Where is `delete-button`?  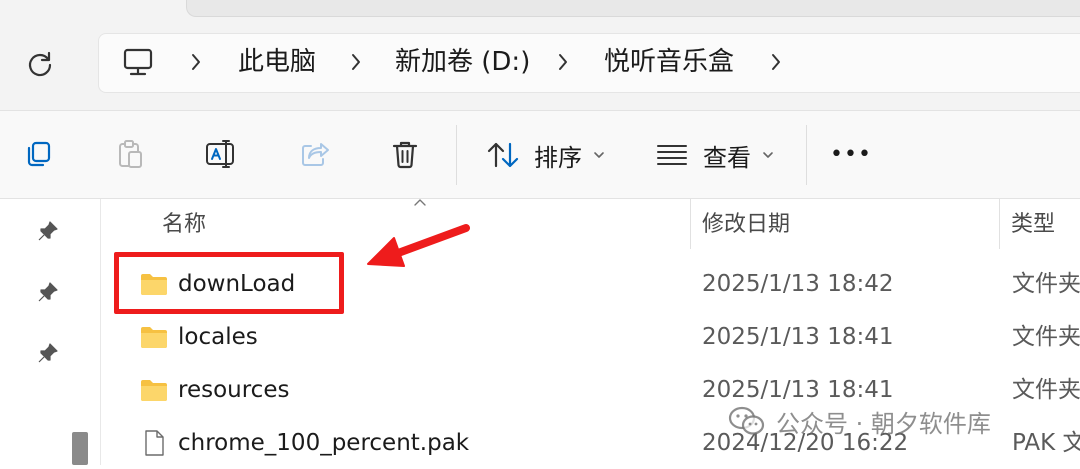
delete-button is located at coordinates (405, 154).